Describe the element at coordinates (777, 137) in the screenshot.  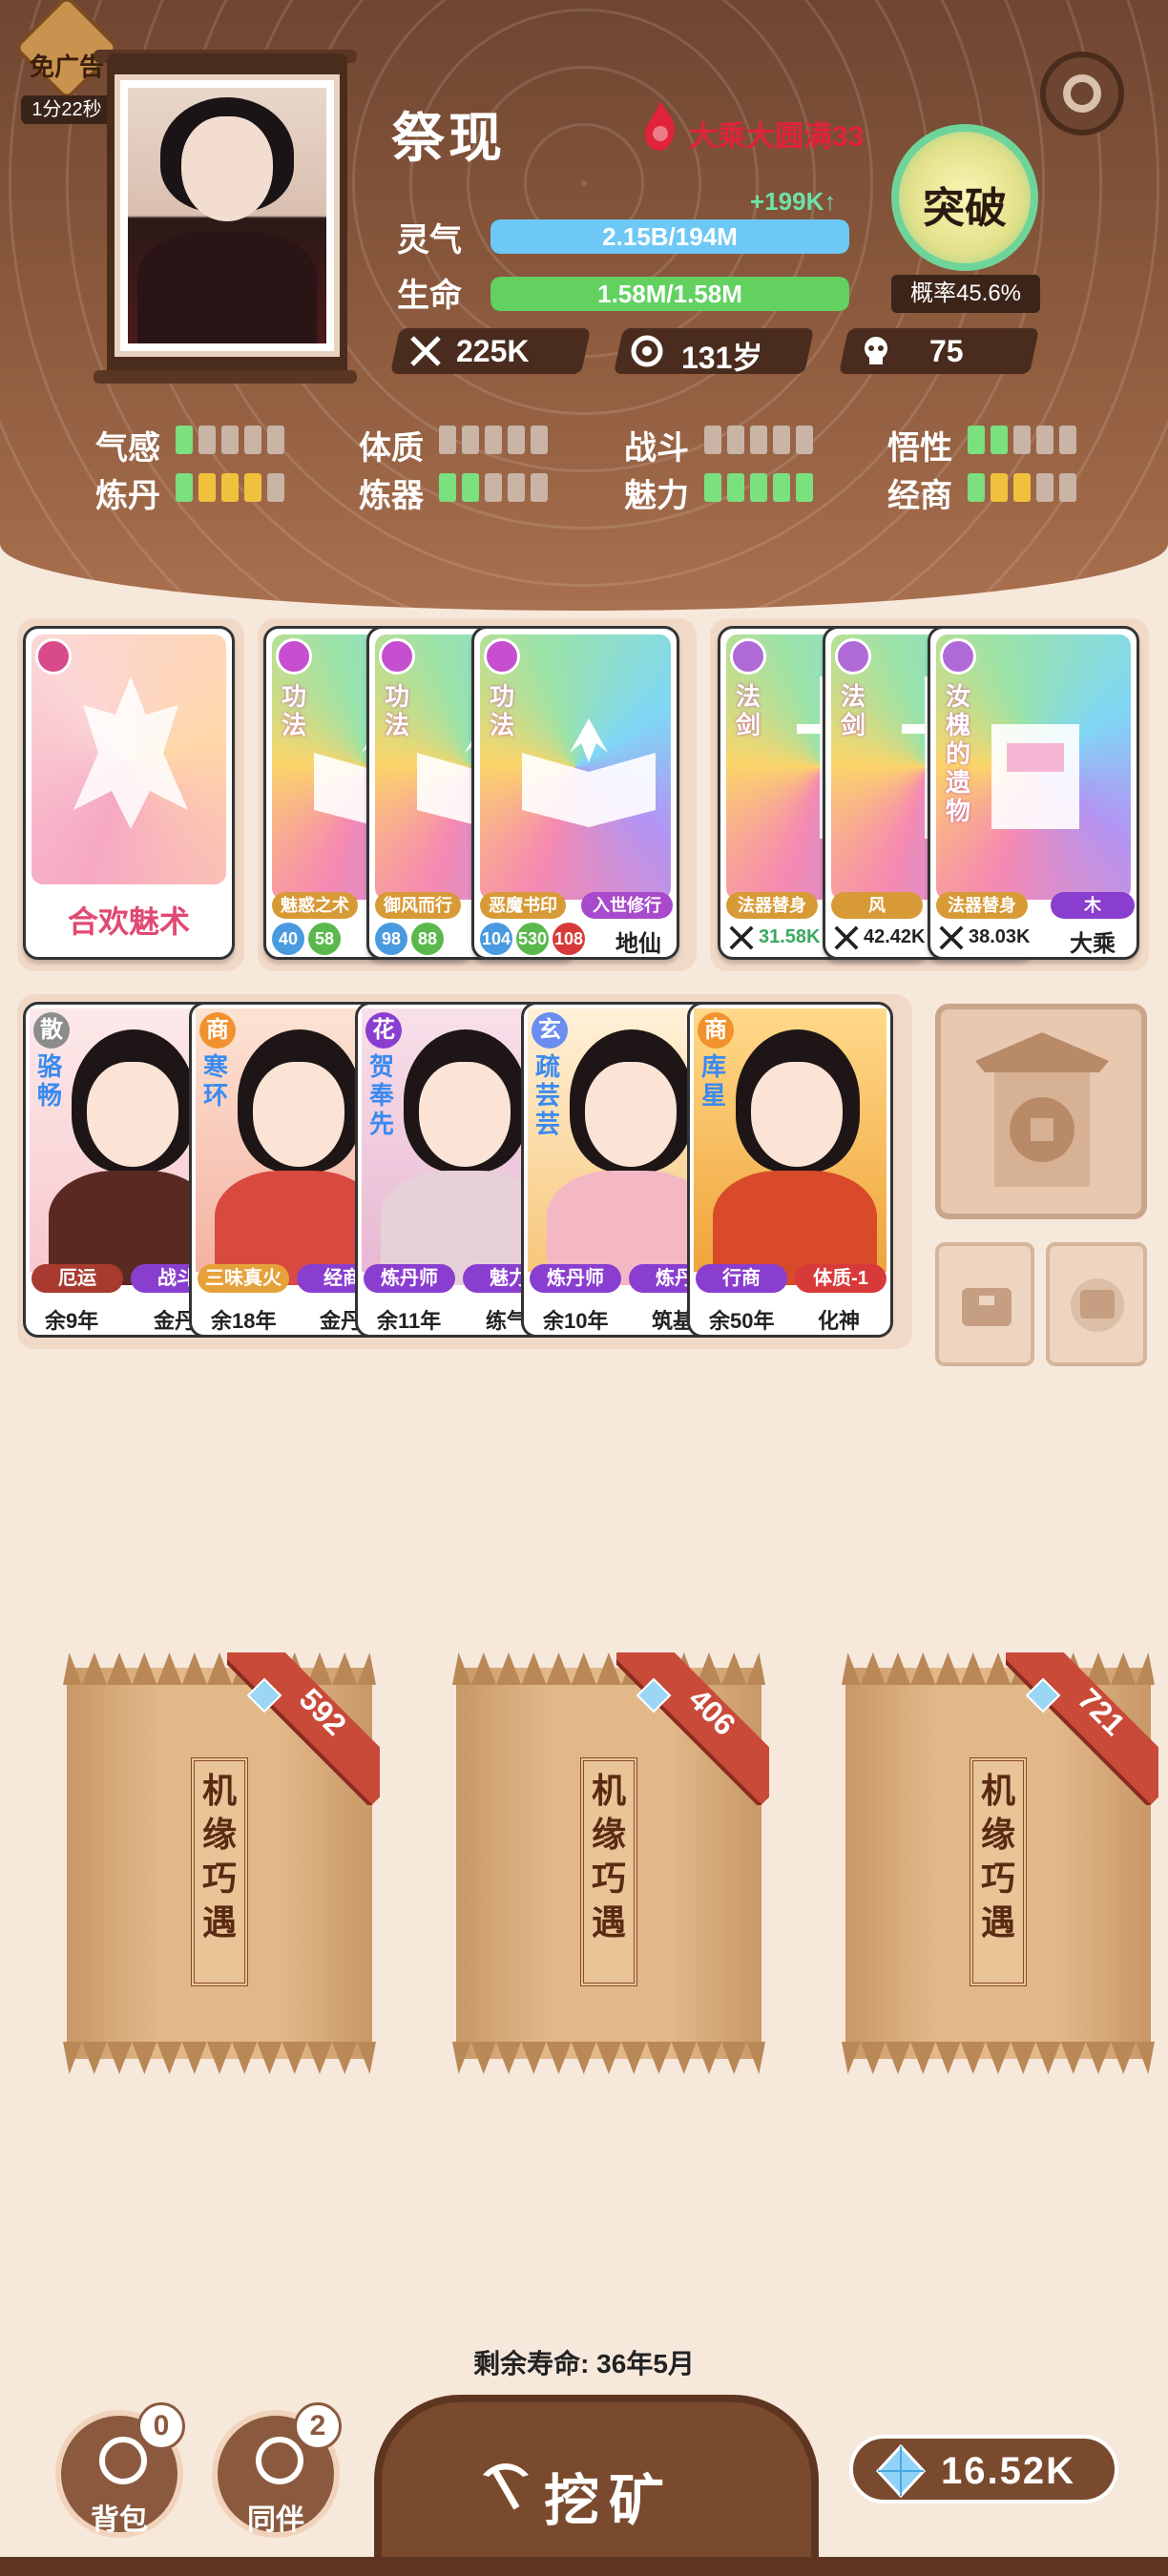
I see `realm-label: 大乘大圆满33` at that location.